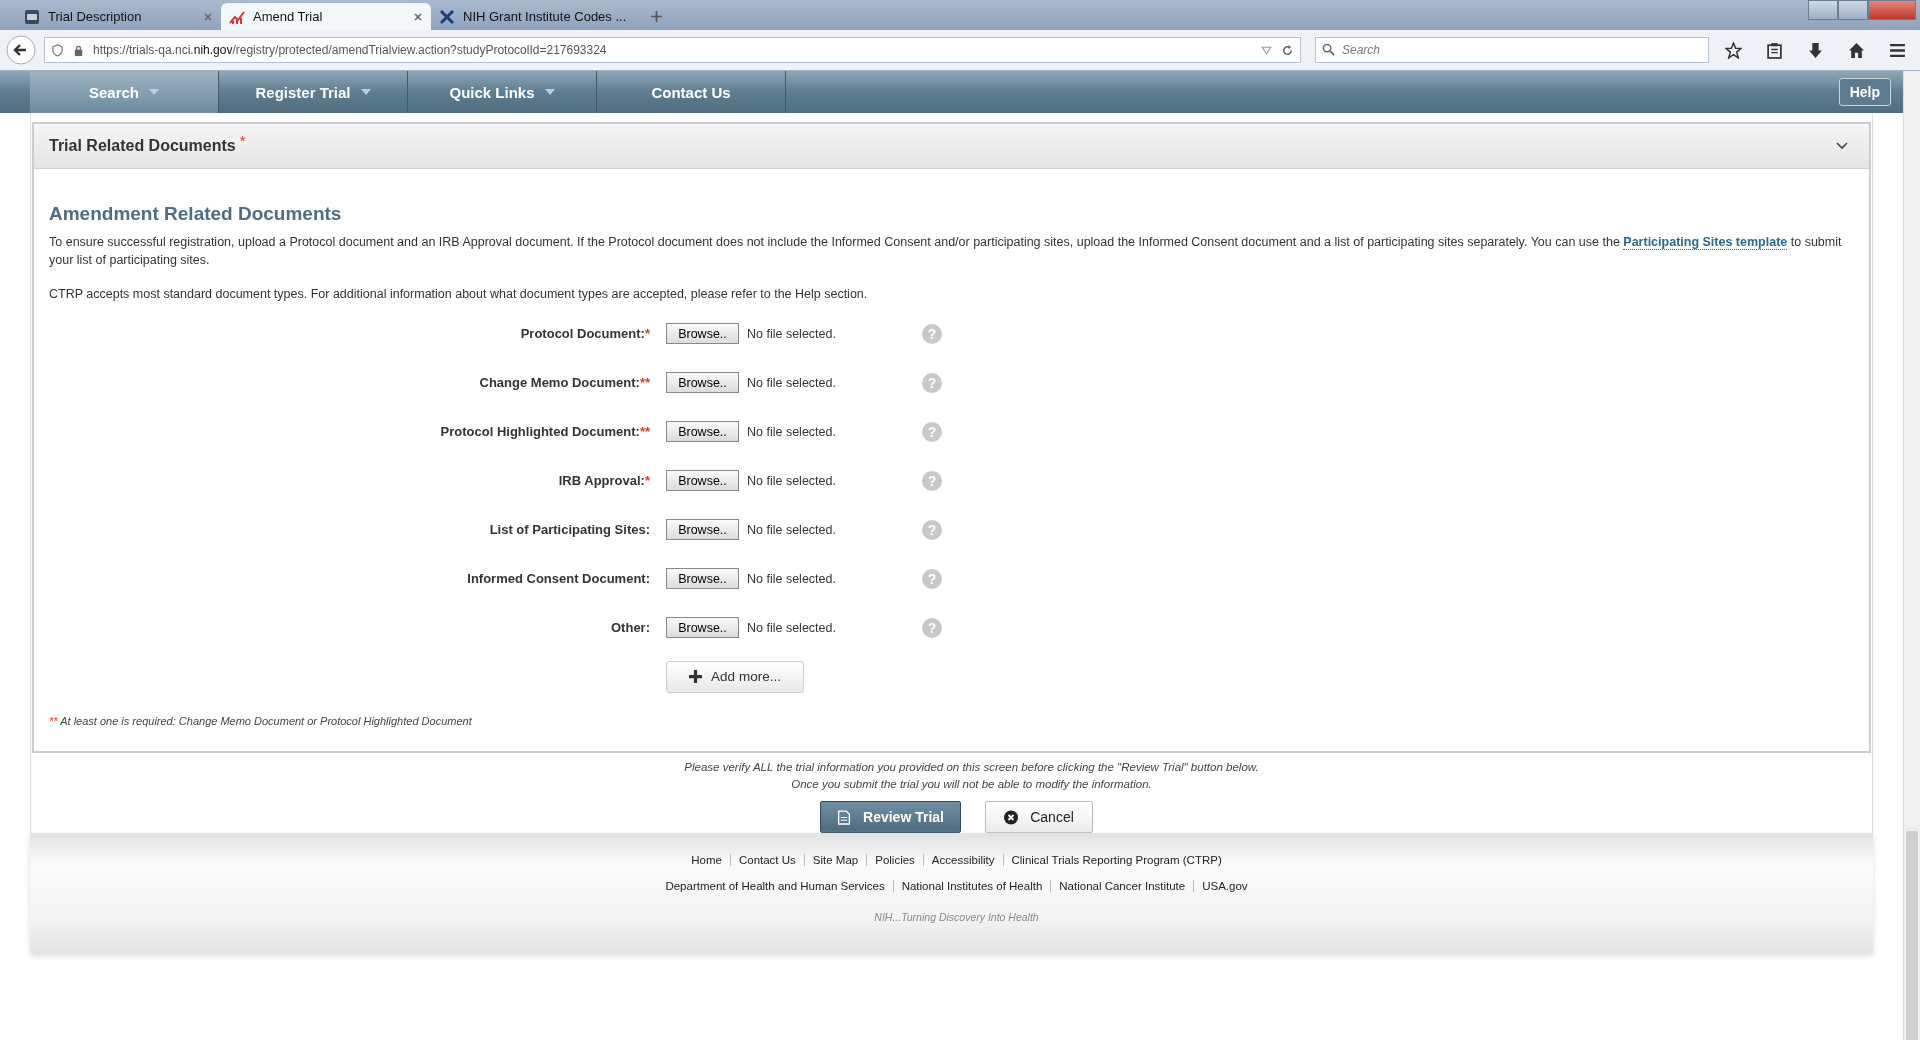 Image resolution: width=1920 pixels, height=1040 pixels. I want to click on new-tab-icon, so click(656, 16).